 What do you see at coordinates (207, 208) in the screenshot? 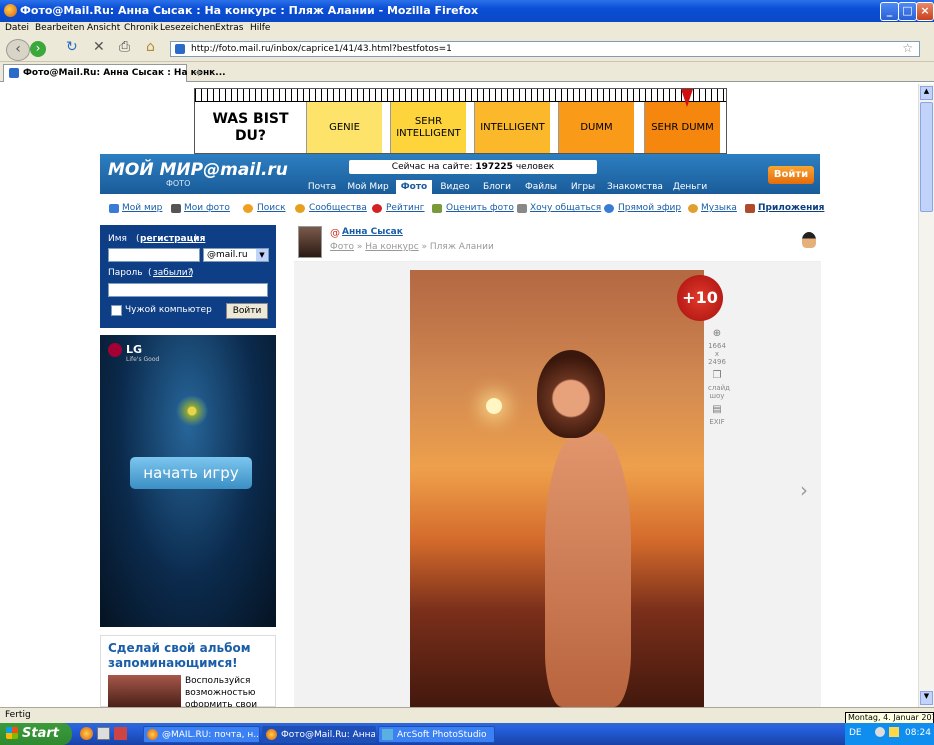
I see `quicklink-moi-foto: Мои фото` at bounding box center [207, 208].